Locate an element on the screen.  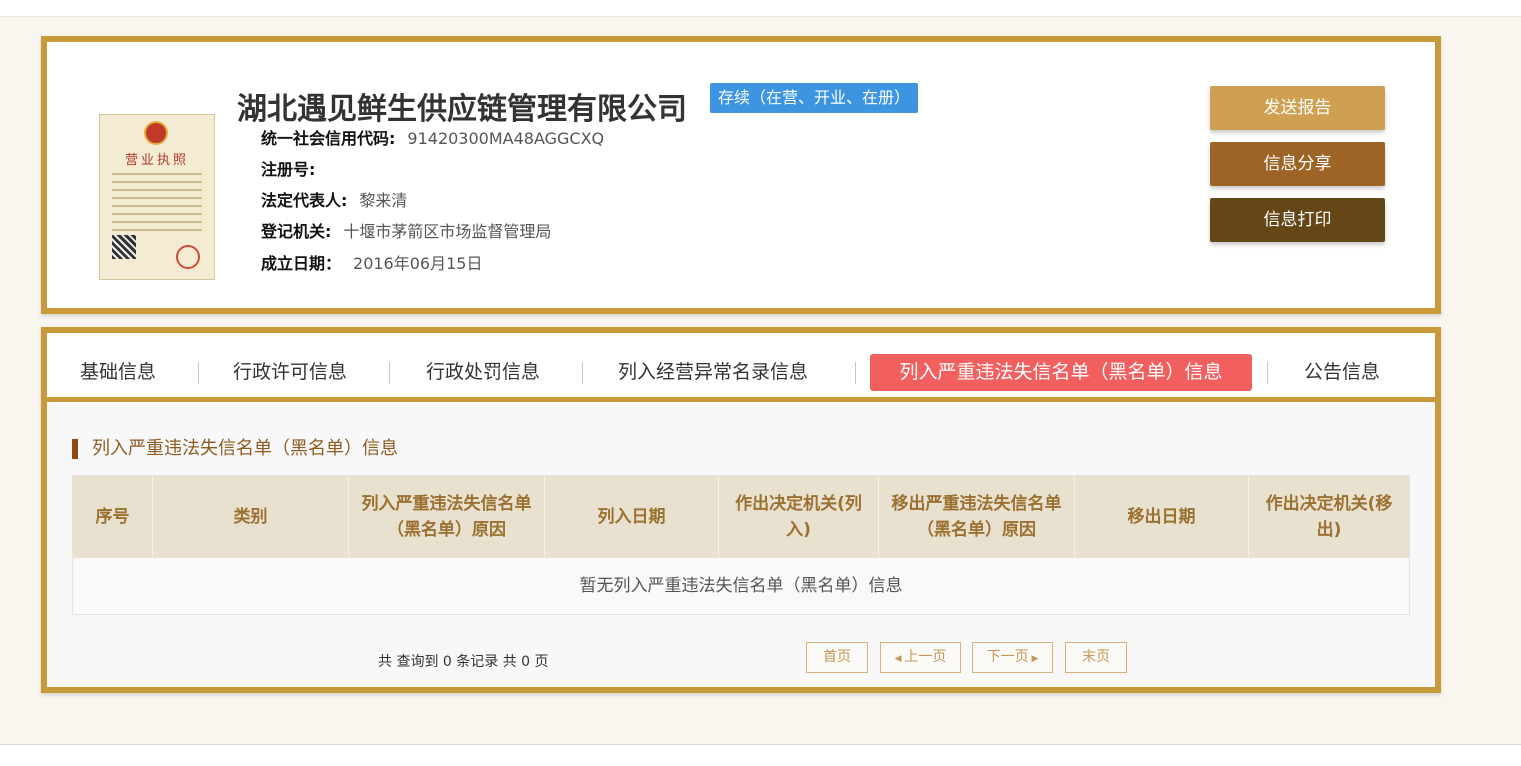
legal-representative-label: 法定代表人: is located at coordinates (304, 200).